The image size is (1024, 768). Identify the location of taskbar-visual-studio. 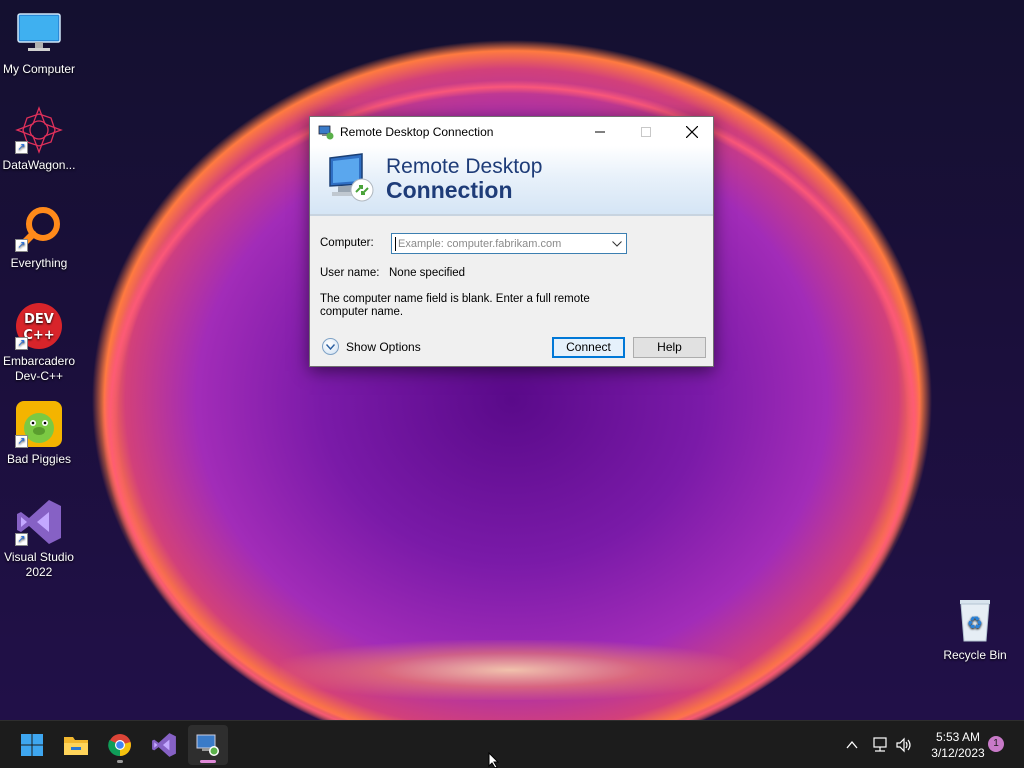
(164, 745).